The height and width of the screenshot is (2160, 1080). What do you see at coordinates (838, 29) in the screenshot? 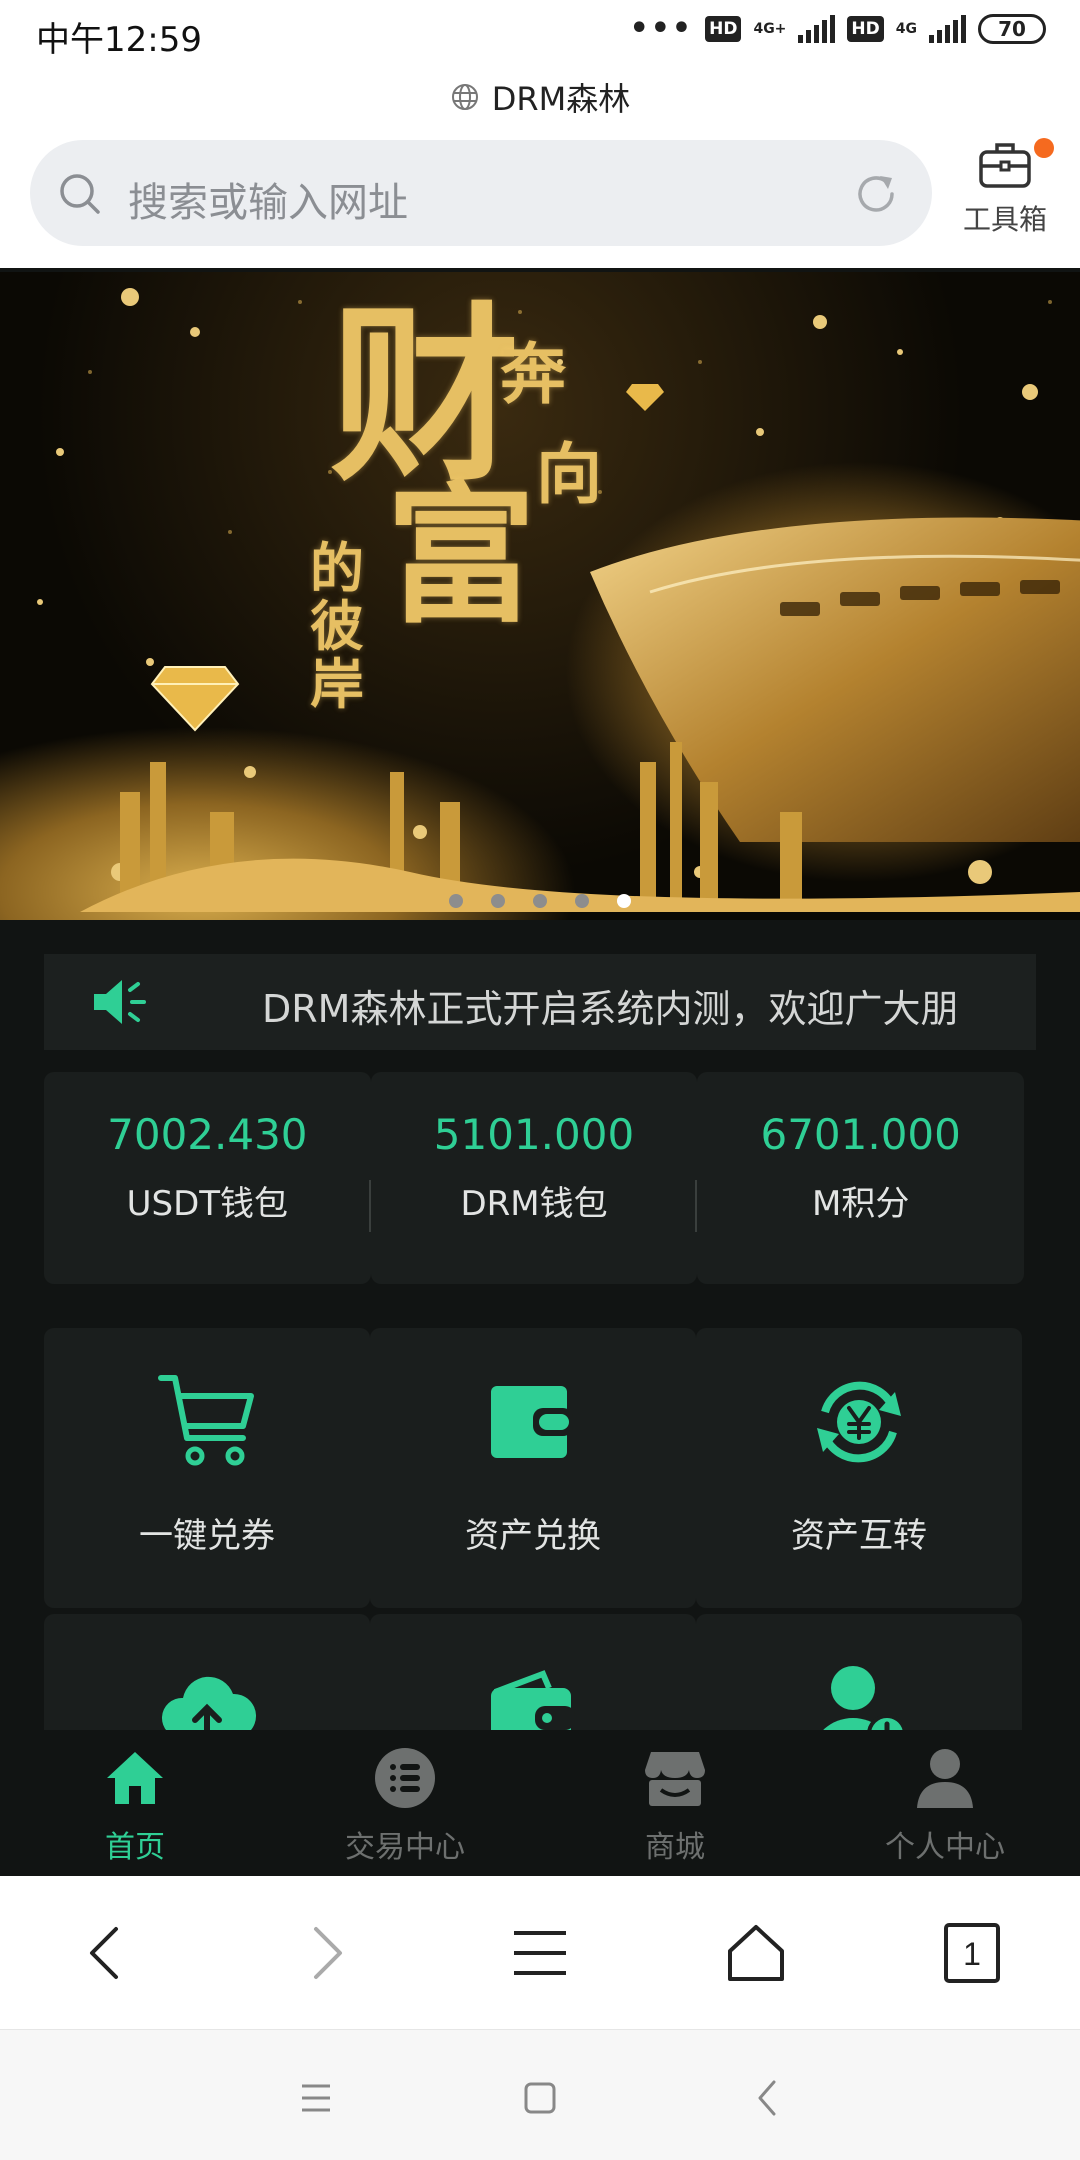
I see `status-indicators: ••• HD 4G+ HD 4G 70` at bounding box center [838, 29].